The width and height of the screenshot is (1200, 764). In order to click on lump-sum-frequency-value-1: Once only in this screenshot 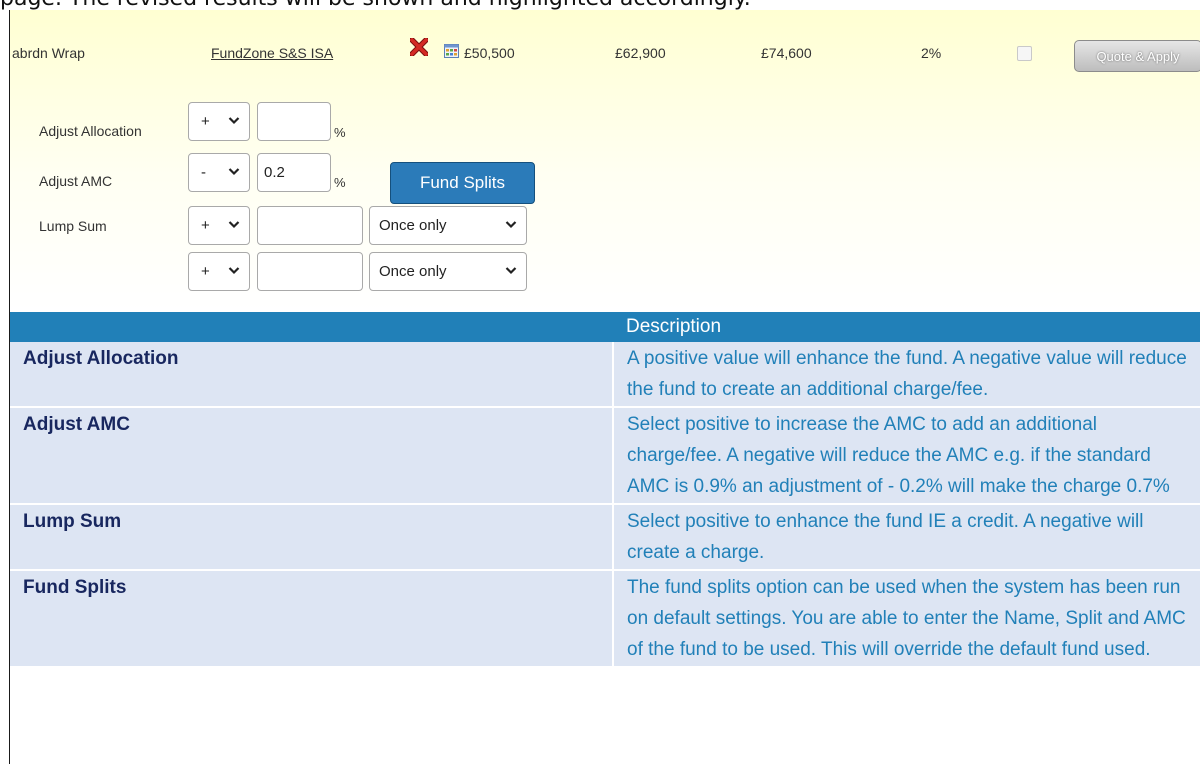, I will do `click(413, 225)`.